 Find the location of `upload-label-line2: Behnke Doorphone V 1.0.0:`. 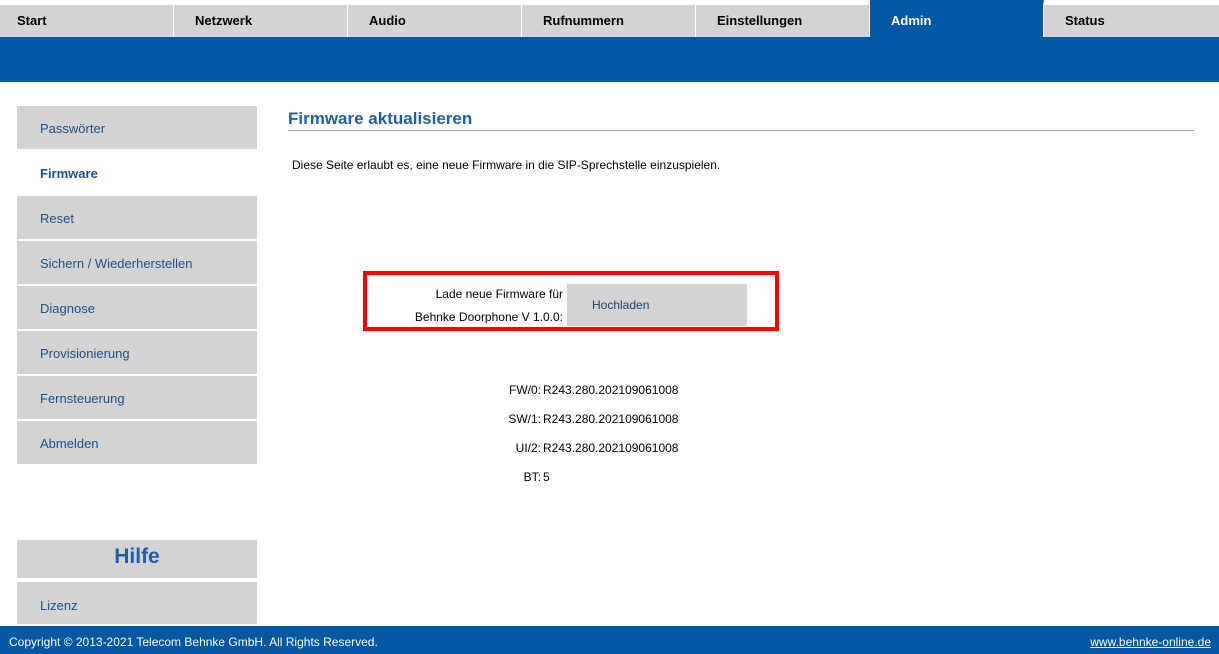

upload-label-line2: Behnke Doorphone V 1.0.0: is located at coordinates (488, 317).